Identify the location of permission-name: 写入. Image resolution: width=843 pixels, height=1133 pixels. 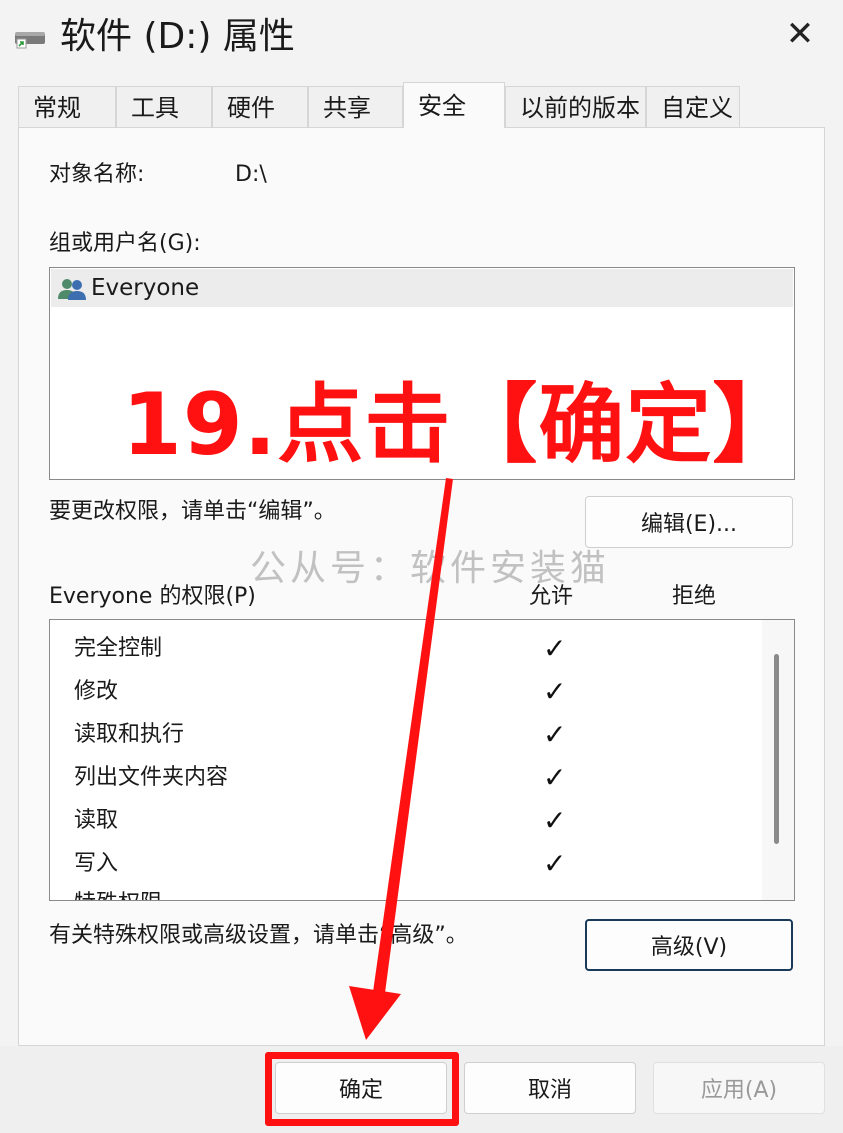
(96, 863).